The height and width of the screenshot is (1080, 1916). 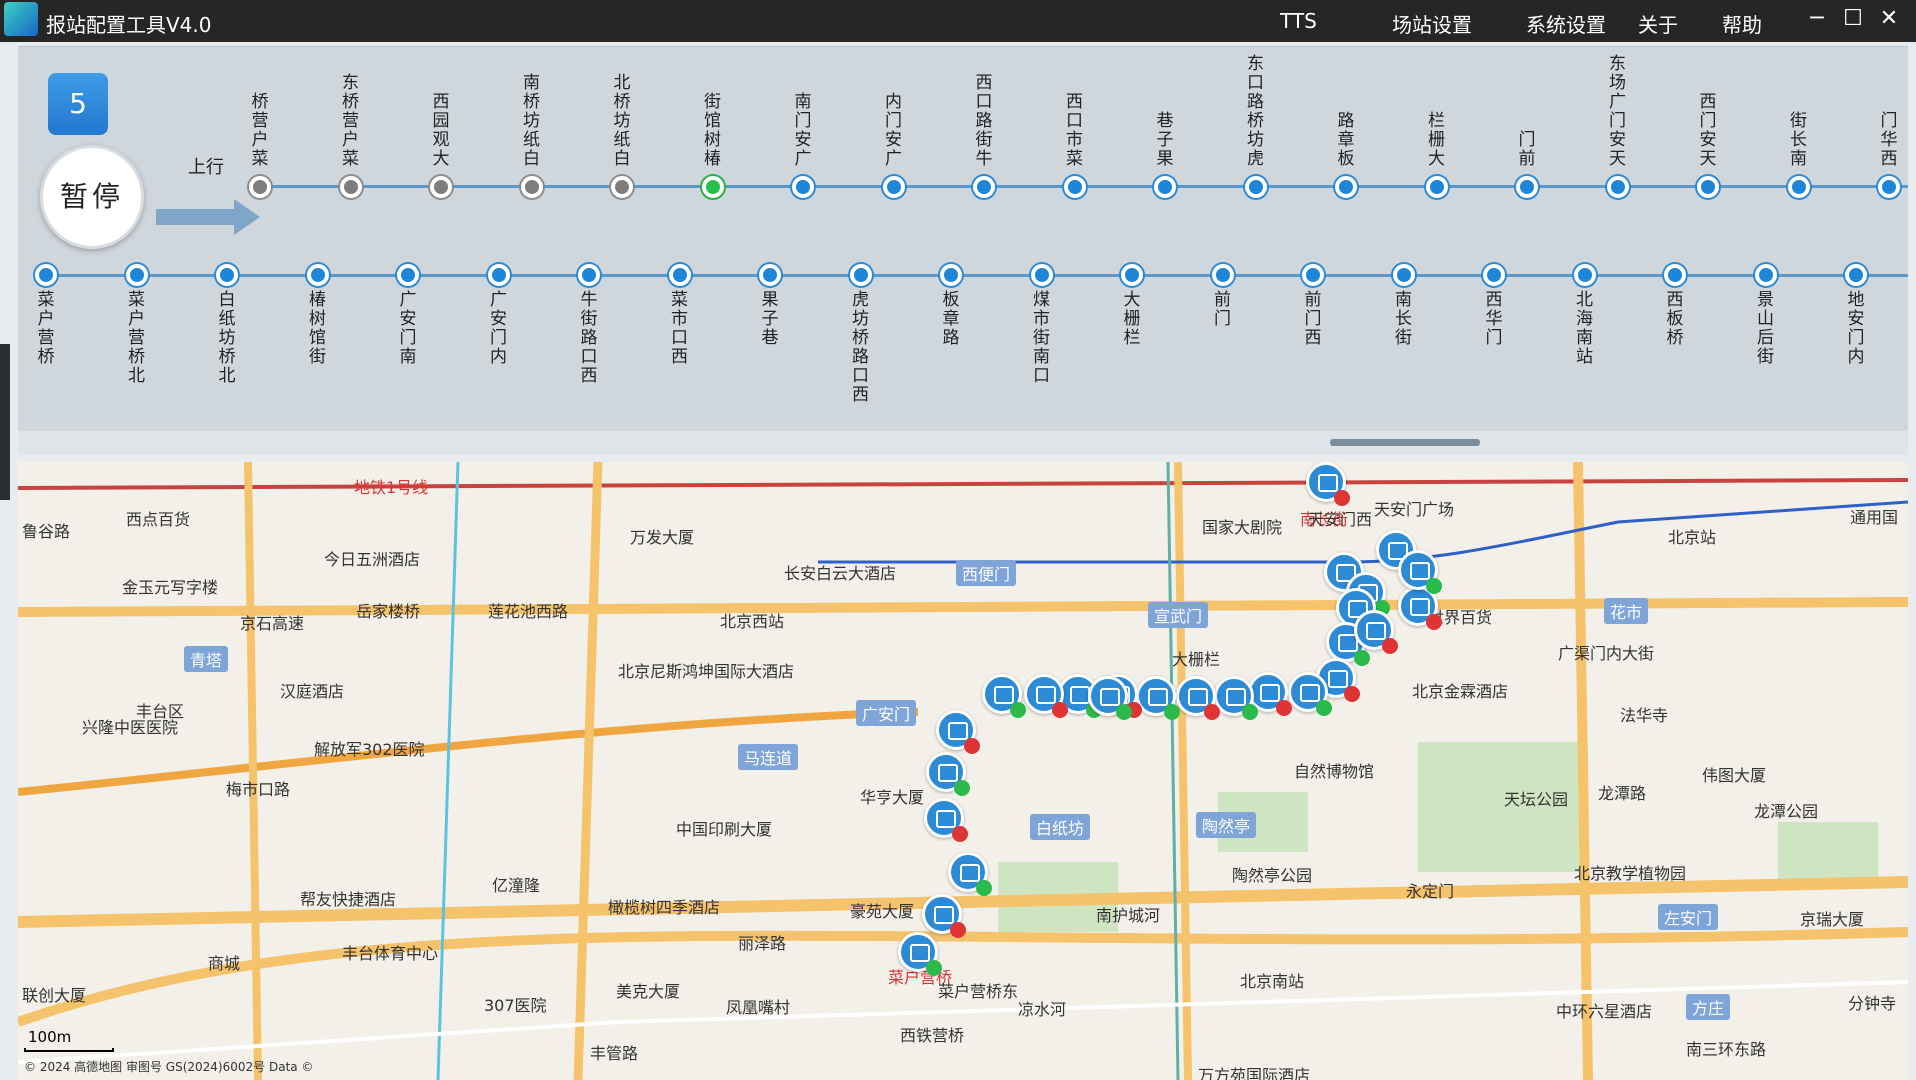 What do you see at coordinates (662, 537) in the screenshot?
I see `map-label: 万发大厦` at bounding box center [662, 537].